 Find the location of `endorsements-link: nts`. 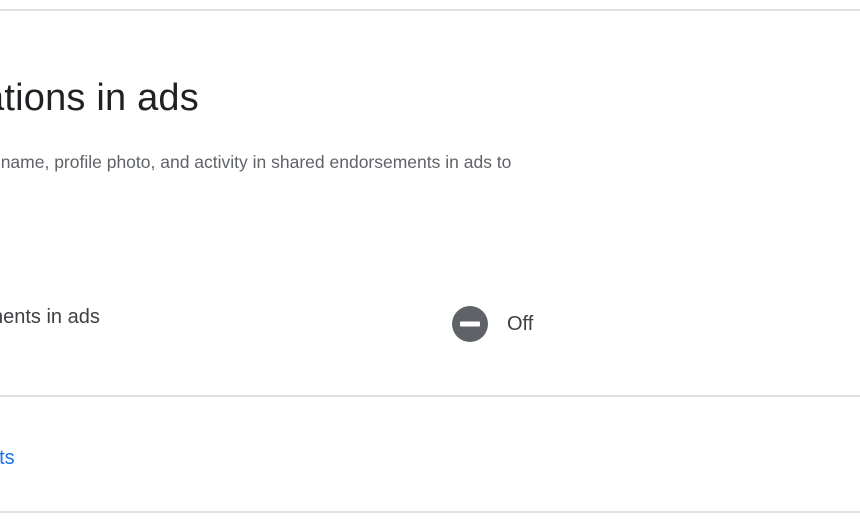

endorsements-link: nts is located at coordinates (7, 458).